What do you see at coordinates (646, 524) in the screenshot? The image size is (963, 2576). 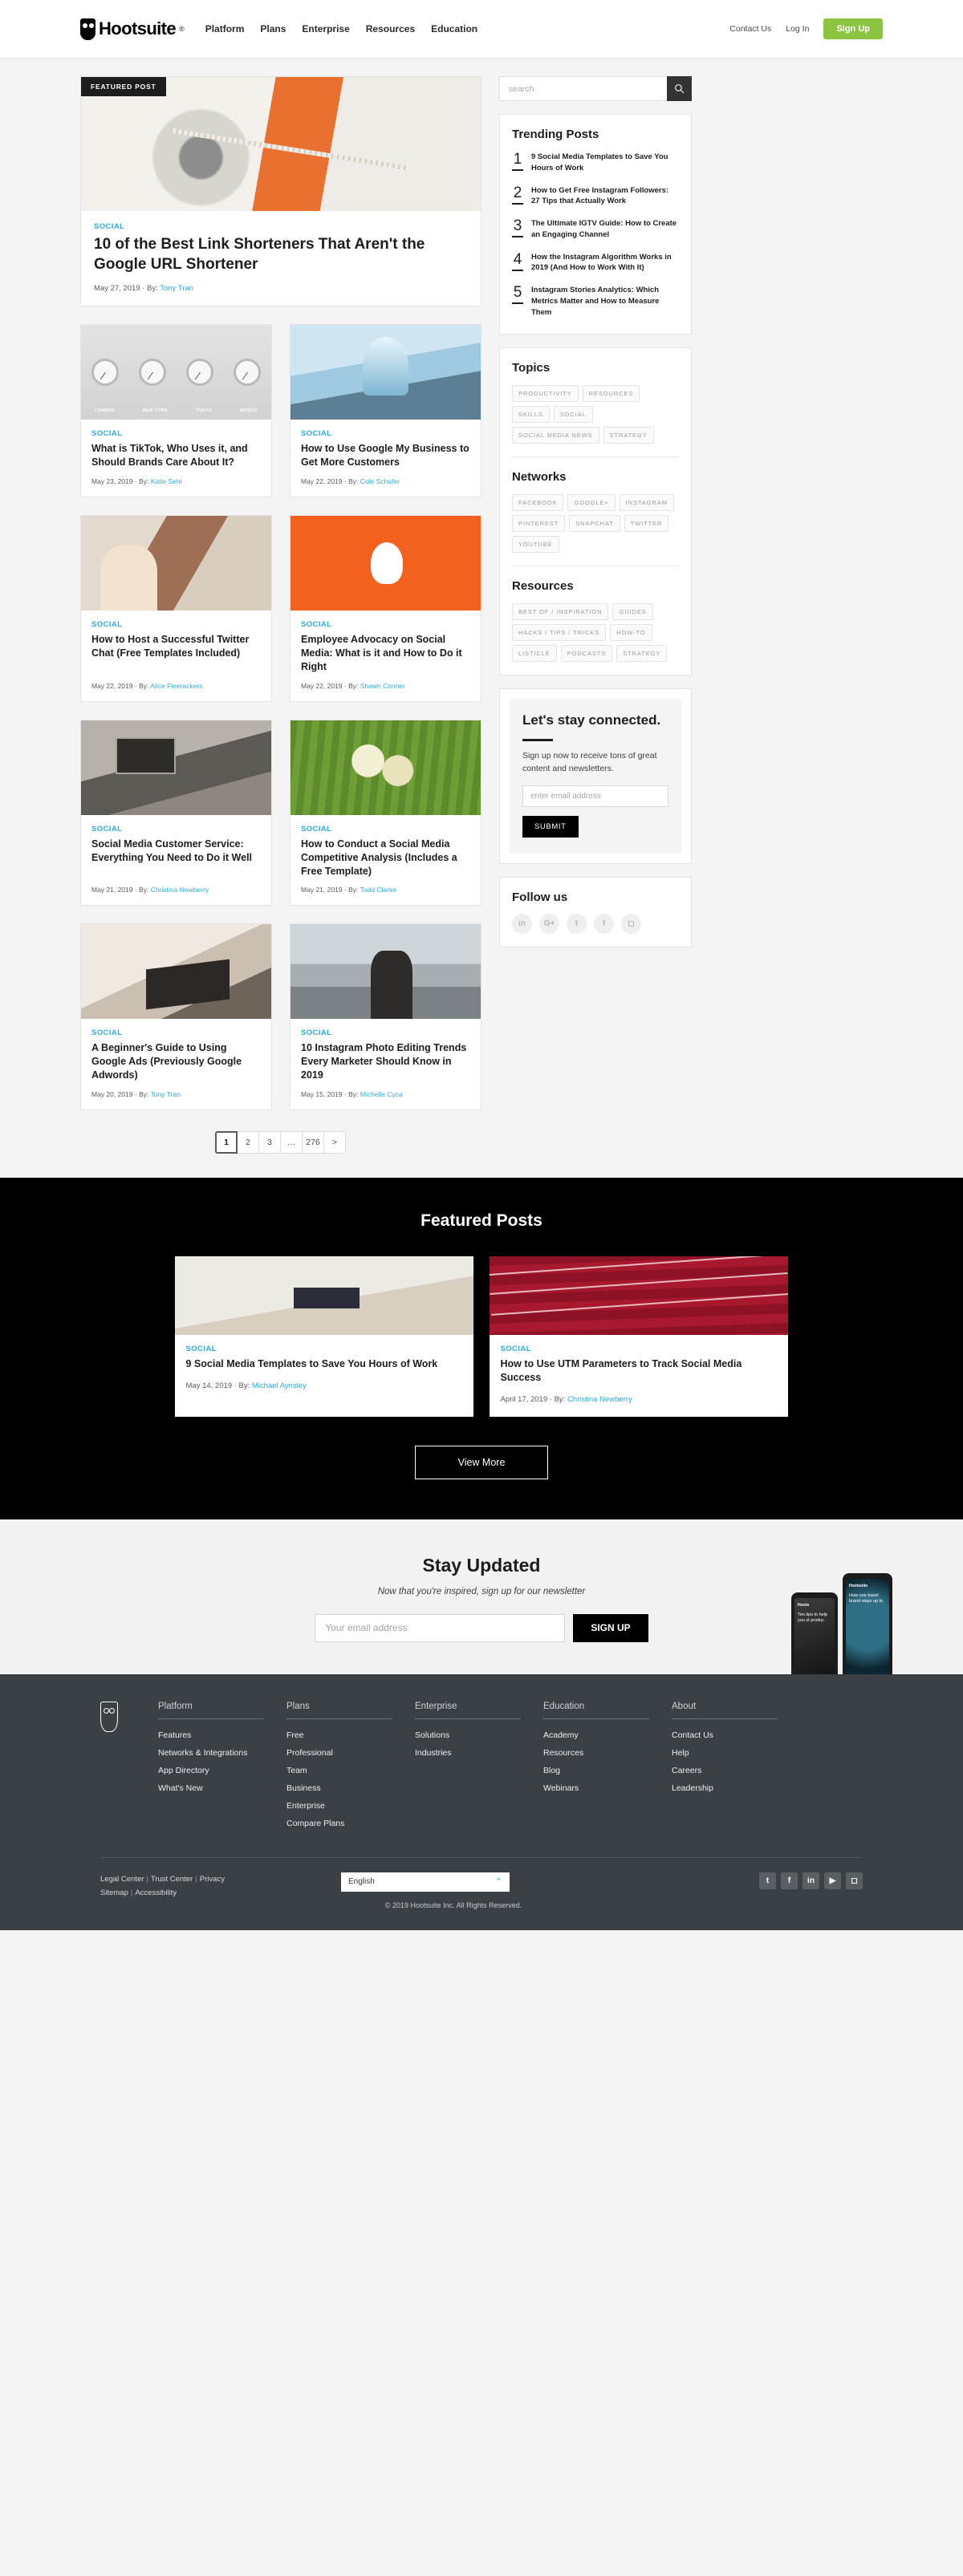 I see `network-tag: TWITTER` at bounding box center [646, 524].